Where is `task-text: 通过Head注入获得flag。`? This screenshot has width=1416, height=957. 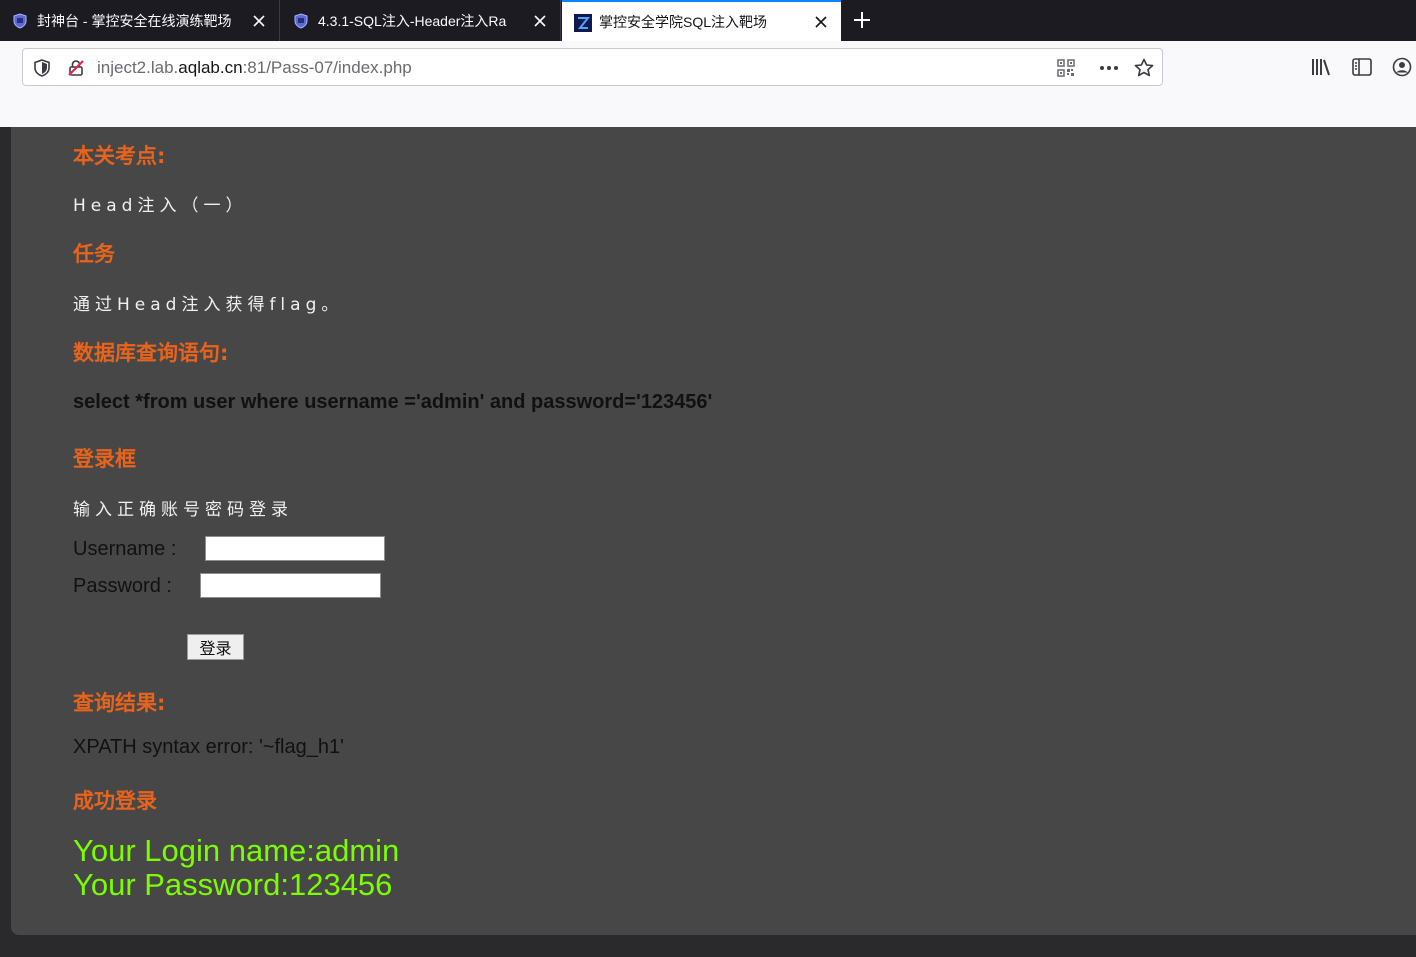 task-text: 通过Head注入获得flag。 is located at coordinates (208, 305).